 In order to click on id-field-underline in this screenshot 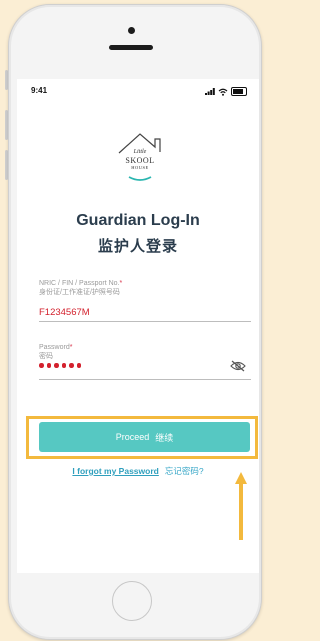, I will do `click(145, 321)`.